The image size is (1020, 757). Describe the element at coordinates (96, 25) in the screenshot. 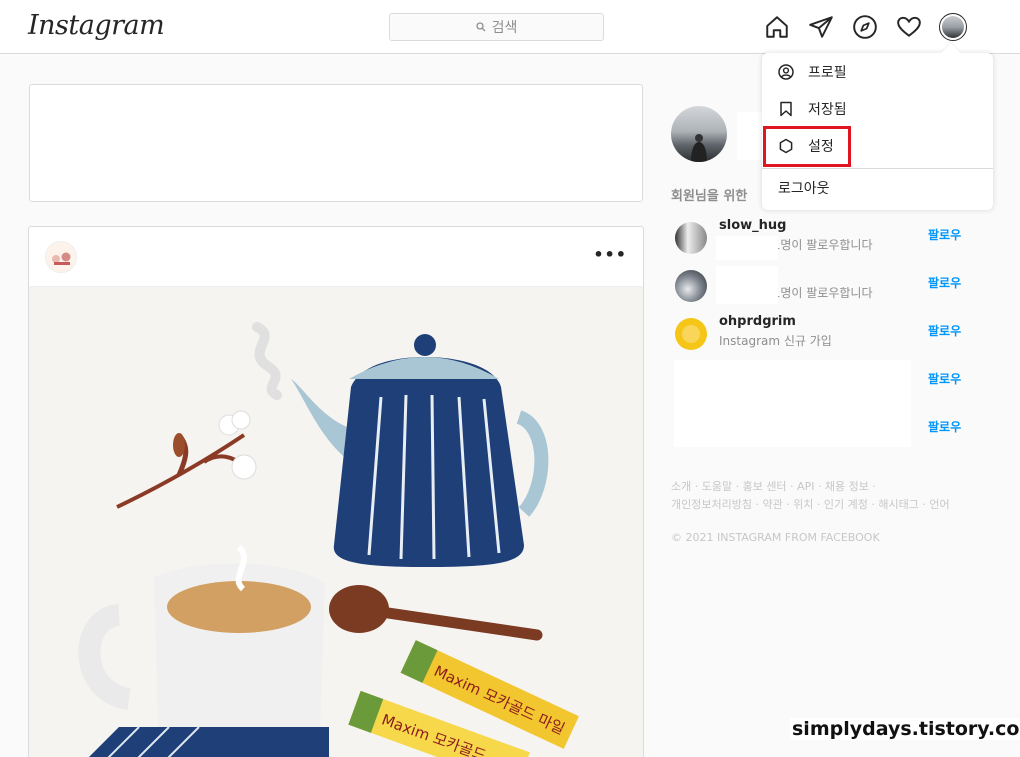

I see `instagram-logo: Instagram` at that location.